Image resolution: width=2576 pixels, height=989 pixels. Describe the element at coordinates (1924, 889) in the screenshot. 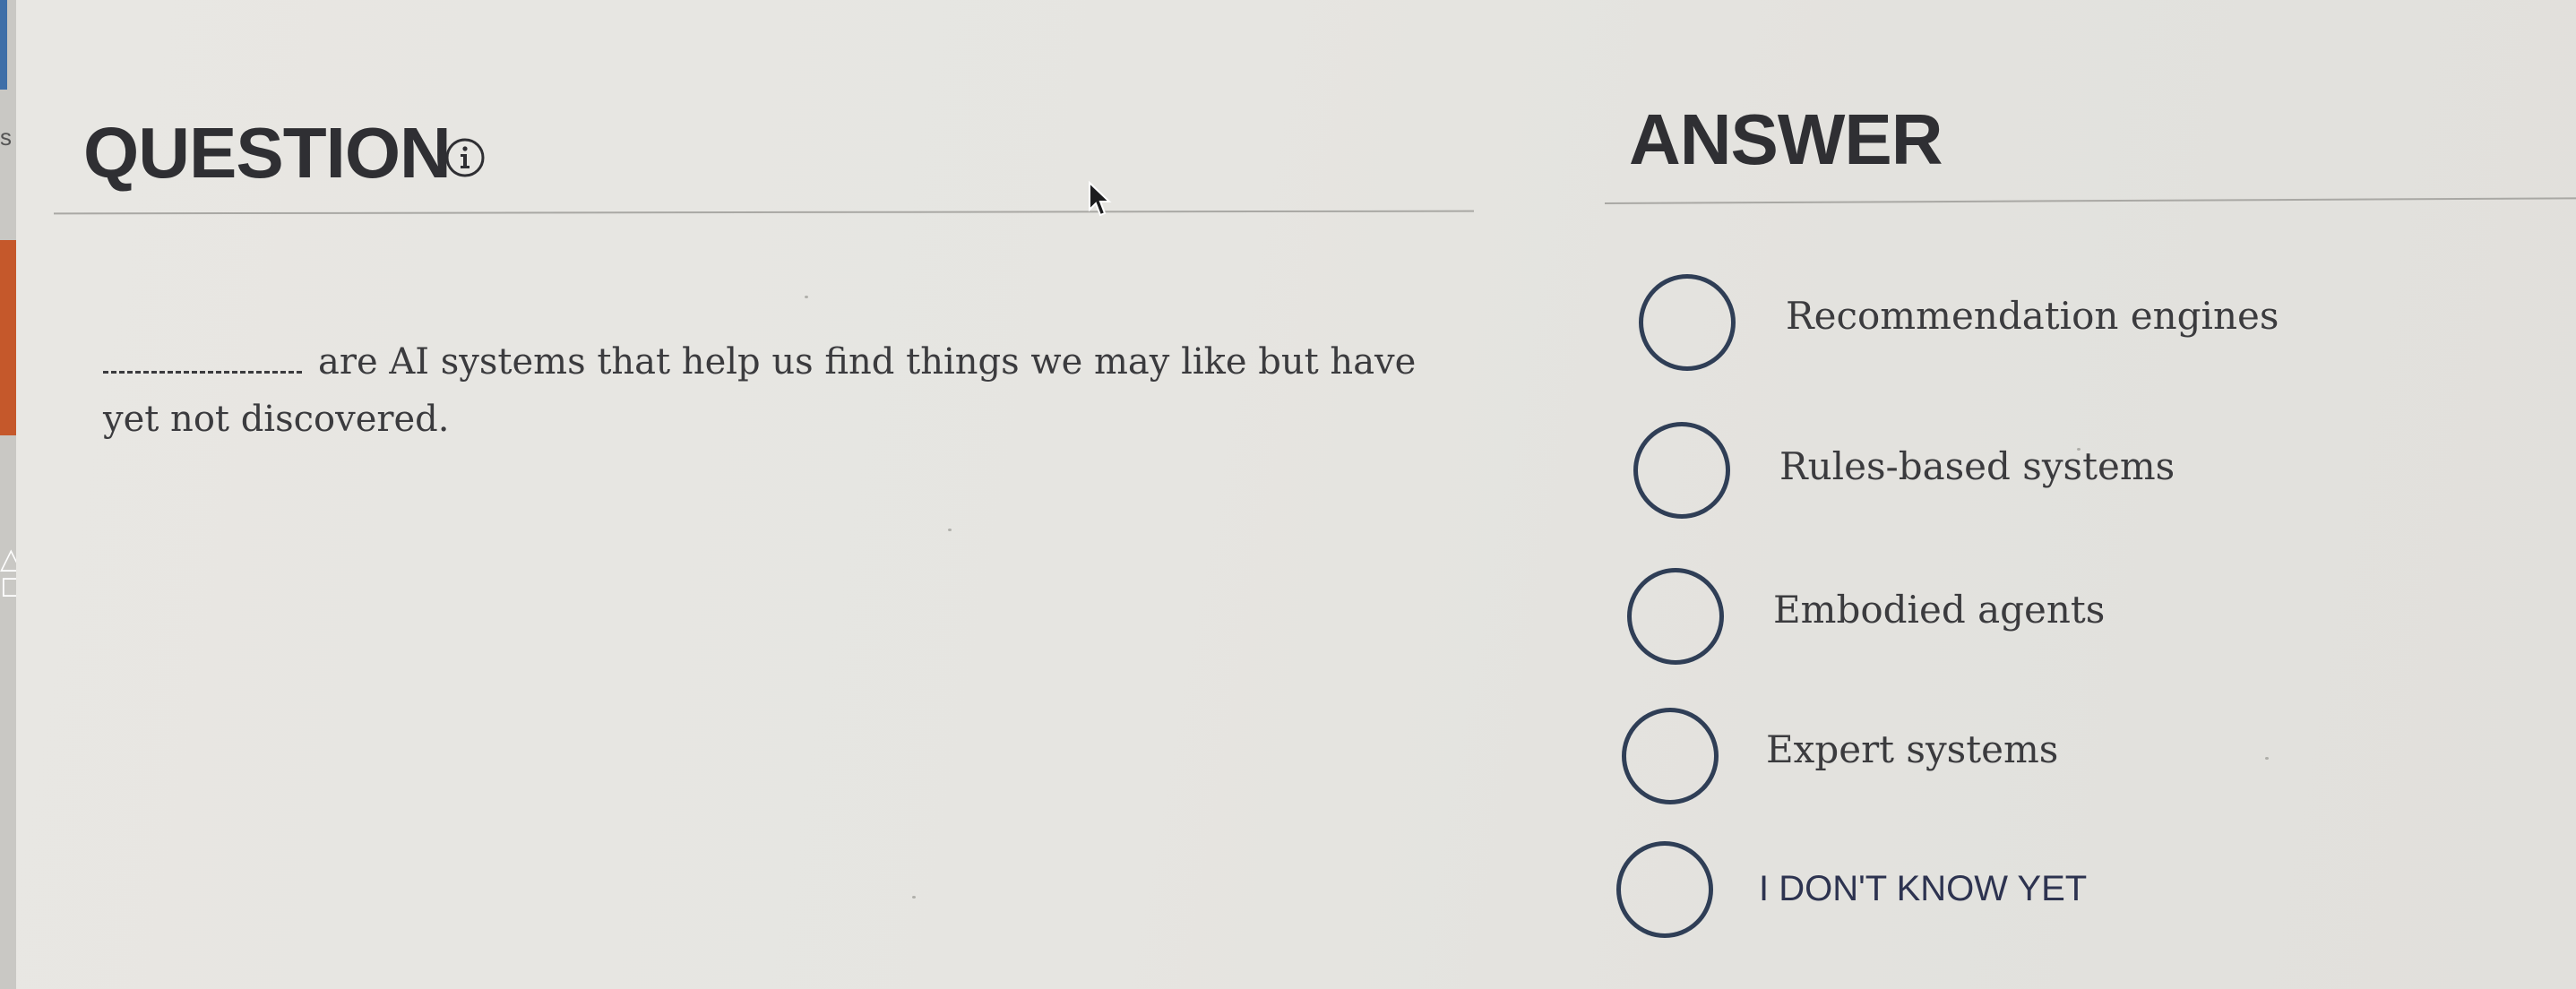

I see `answer-option-label: I DON'T KNOW YET` at that location.